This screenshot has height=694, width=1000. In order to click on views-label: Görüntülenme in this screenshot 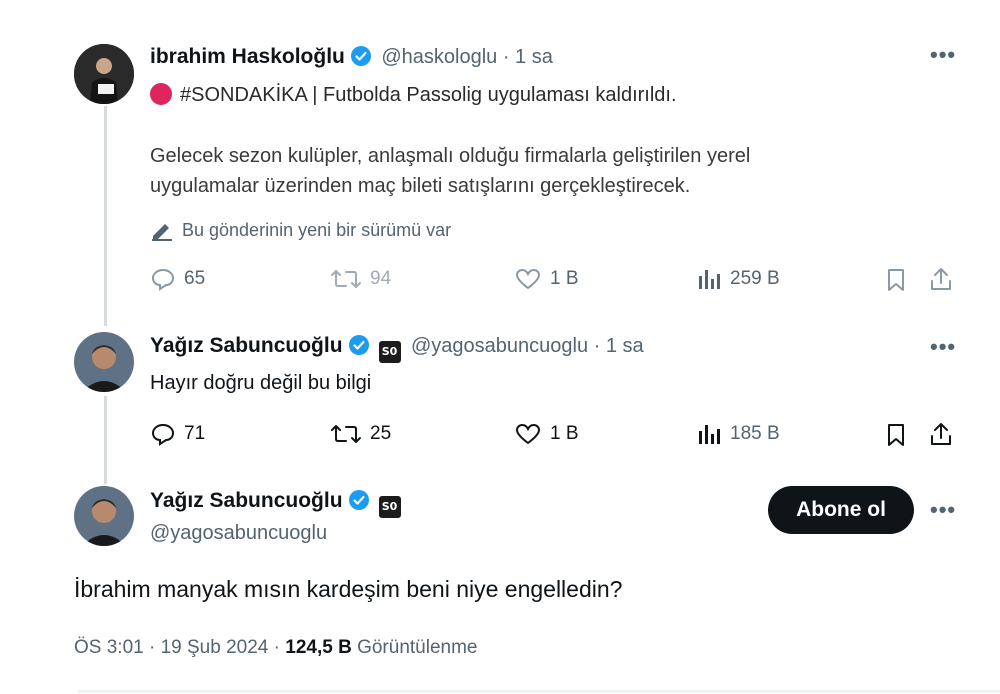, I will do `click(414, 647)`.